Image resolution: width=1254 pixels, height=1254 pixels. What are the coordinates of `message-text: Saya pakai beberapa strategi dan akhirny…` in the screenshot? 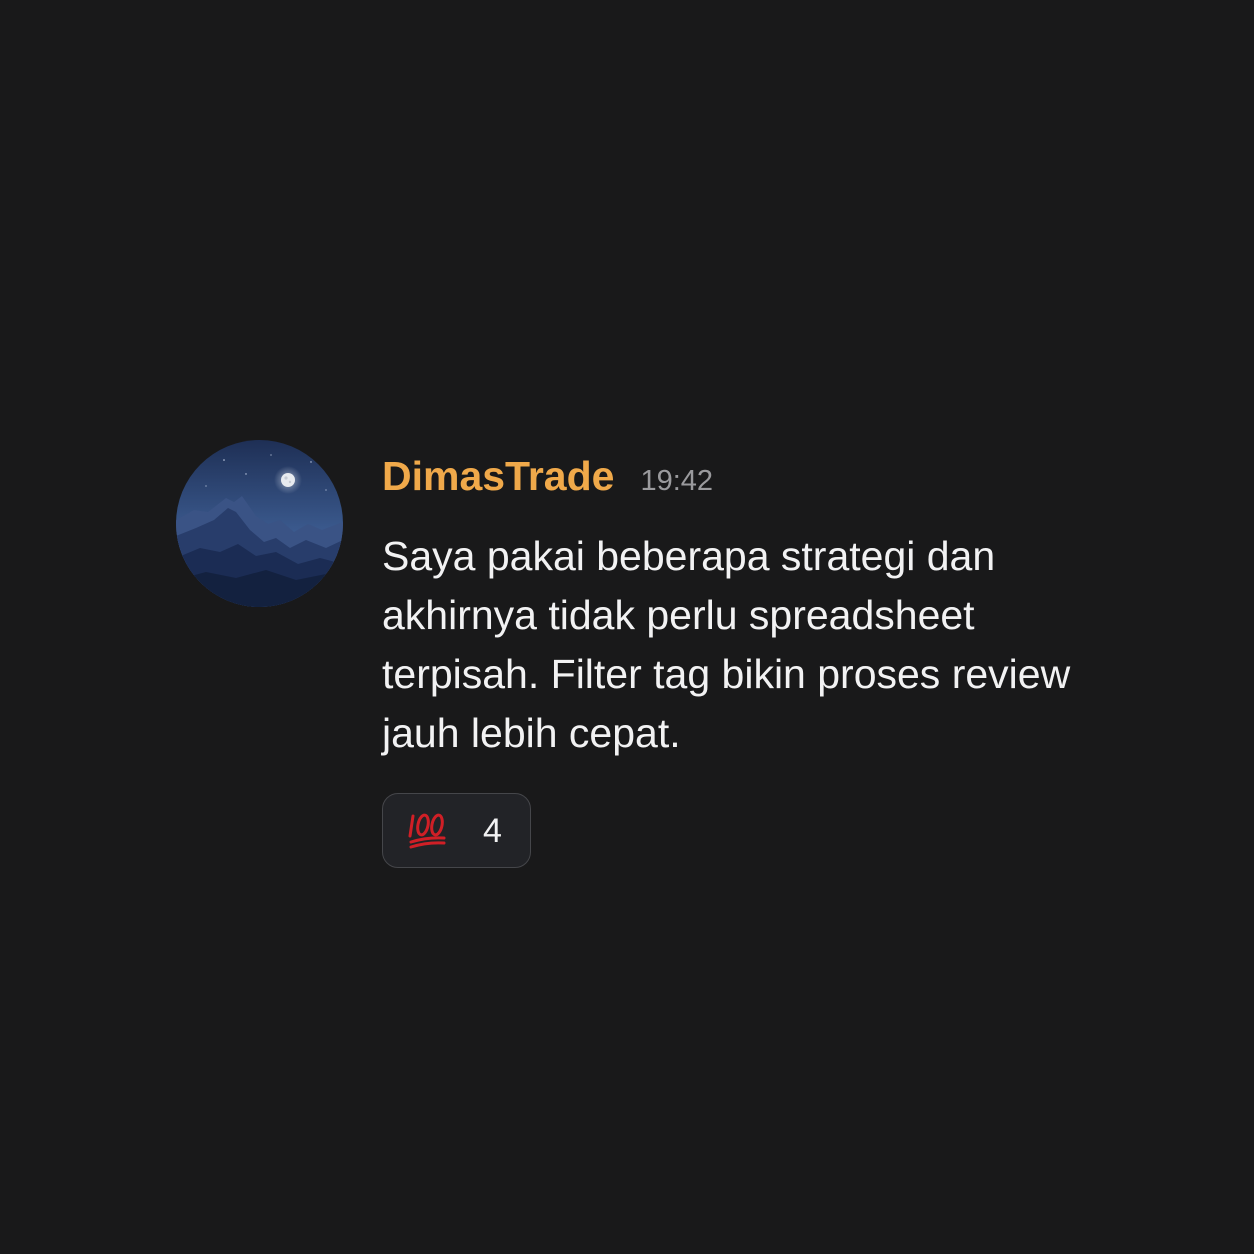 It's located at (726, 644).